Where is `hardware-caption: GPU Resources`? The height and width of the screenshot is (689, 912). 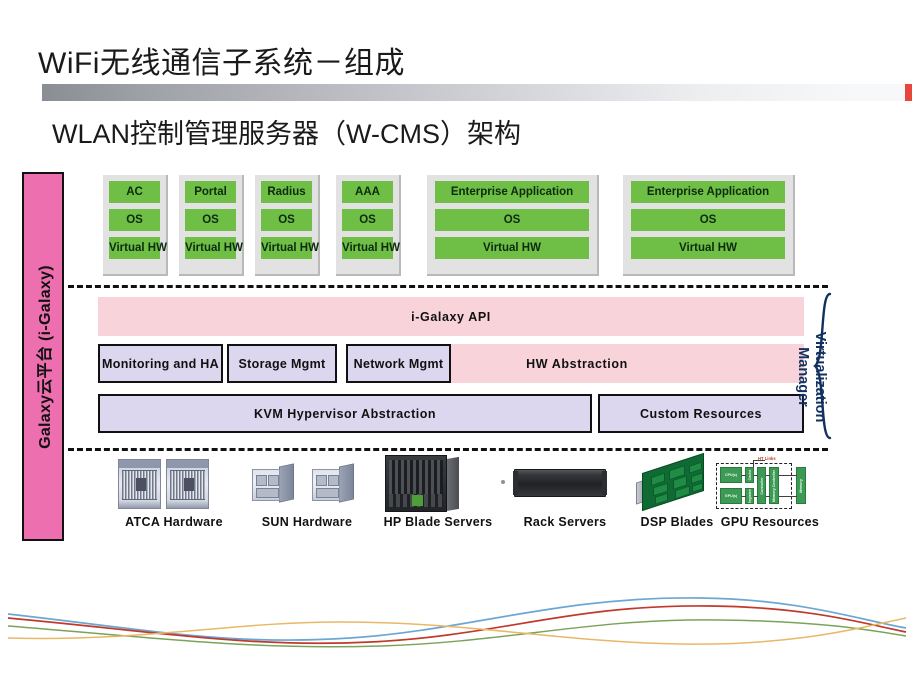
hardware-caption: GPU Resources is located at coordinates (770, 522).